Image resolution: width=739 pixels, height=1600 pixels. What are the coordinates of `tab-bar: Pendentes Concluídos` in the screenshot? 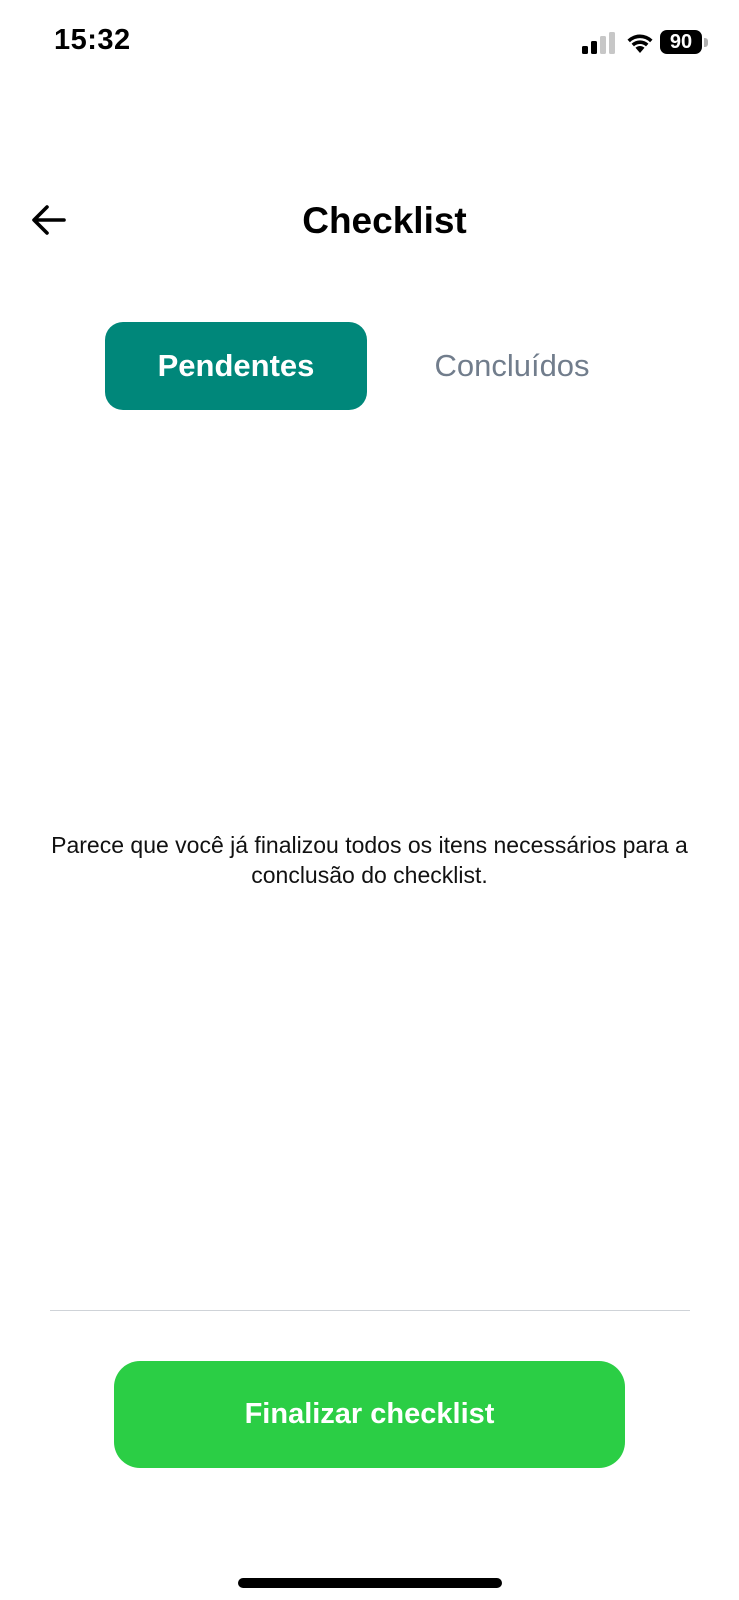 It's located at (375, 366).